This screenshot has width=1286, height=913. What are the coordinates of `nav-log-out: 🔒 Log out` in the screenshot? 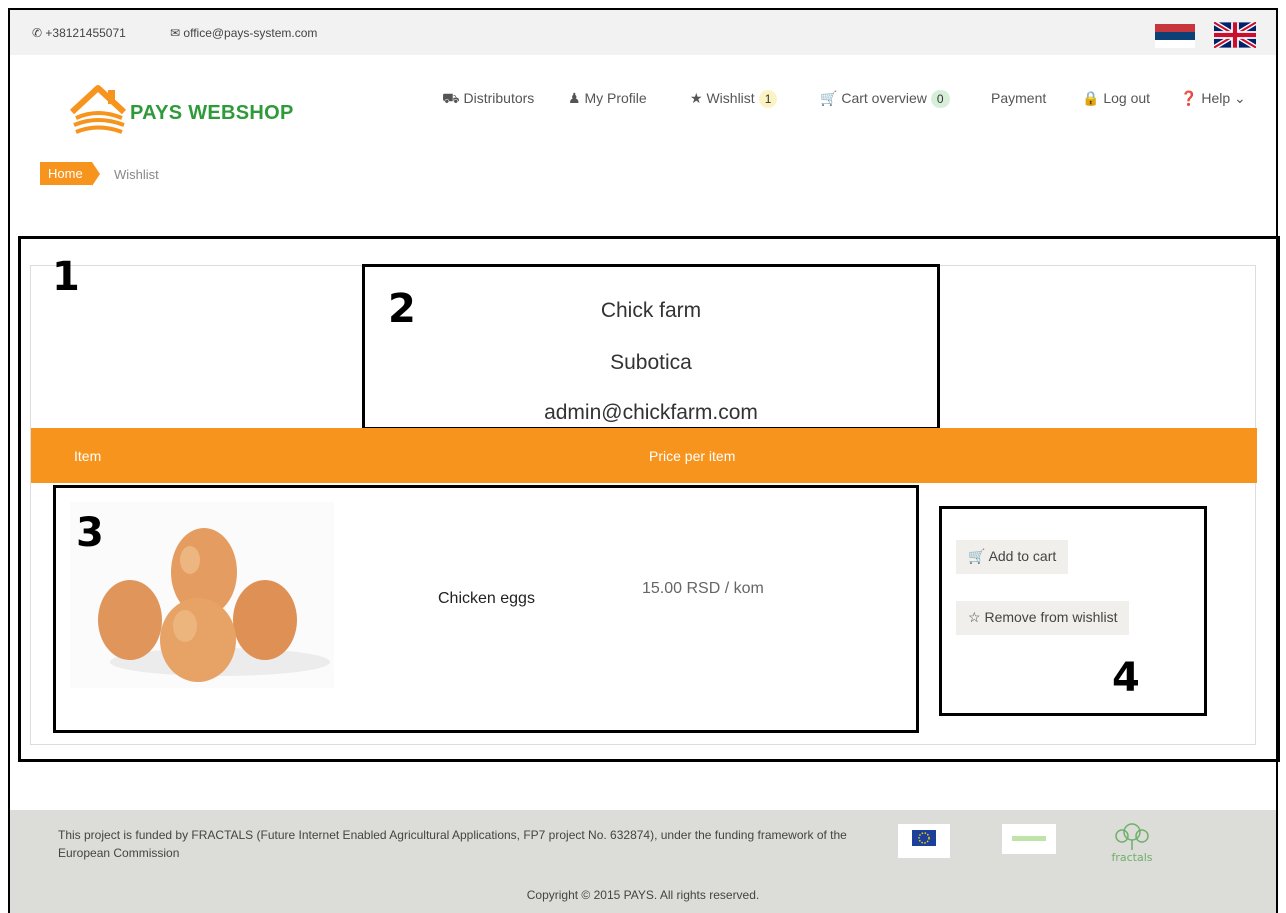 It's located at (1116, 98).